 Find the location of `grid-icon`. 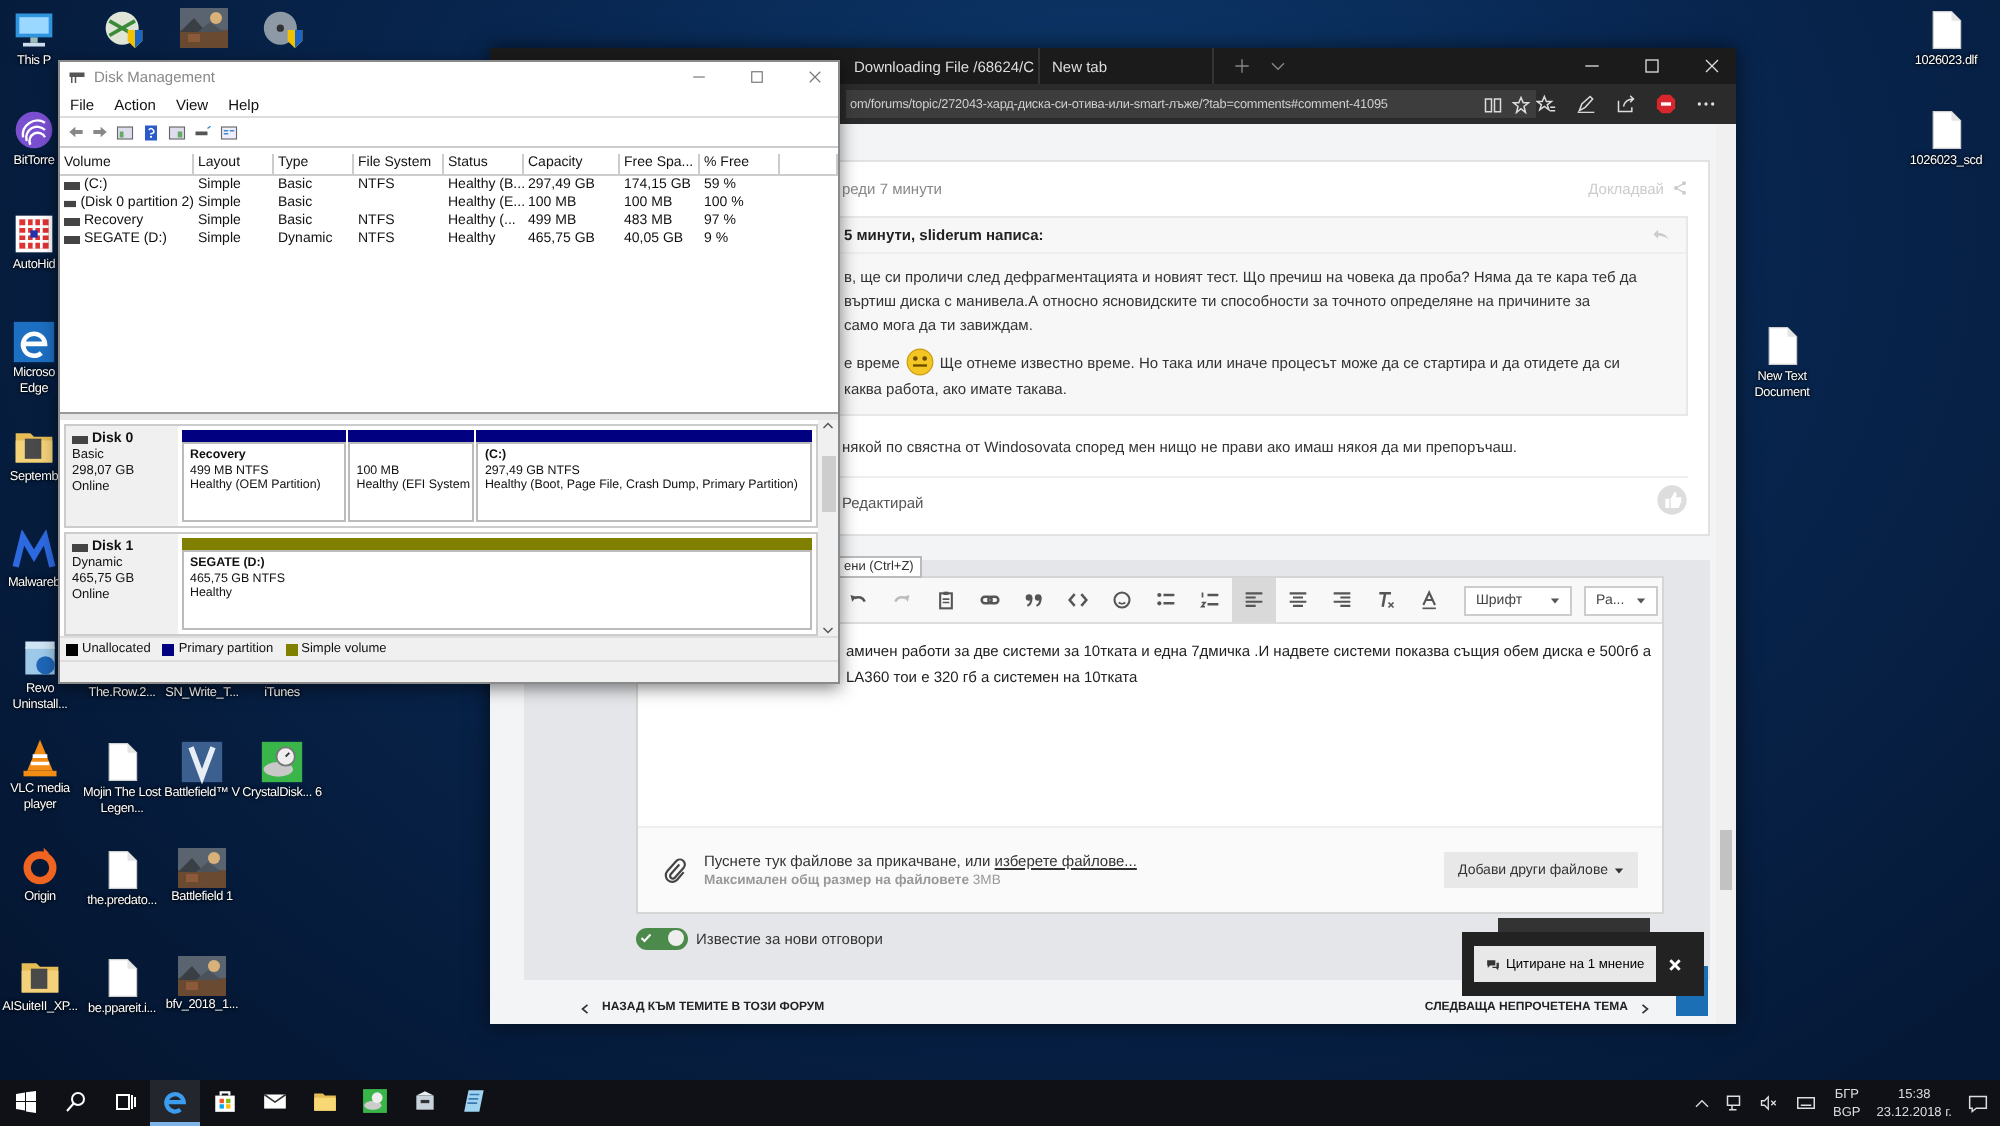

grid-icon is located at coordinates (34, 234).